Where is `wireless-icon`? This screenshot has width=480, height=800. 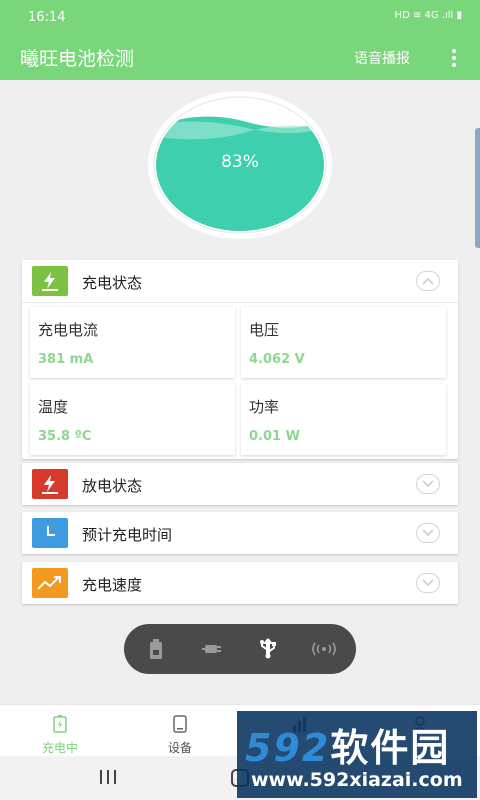 wireless-icon is located at coordinates (324, 649).